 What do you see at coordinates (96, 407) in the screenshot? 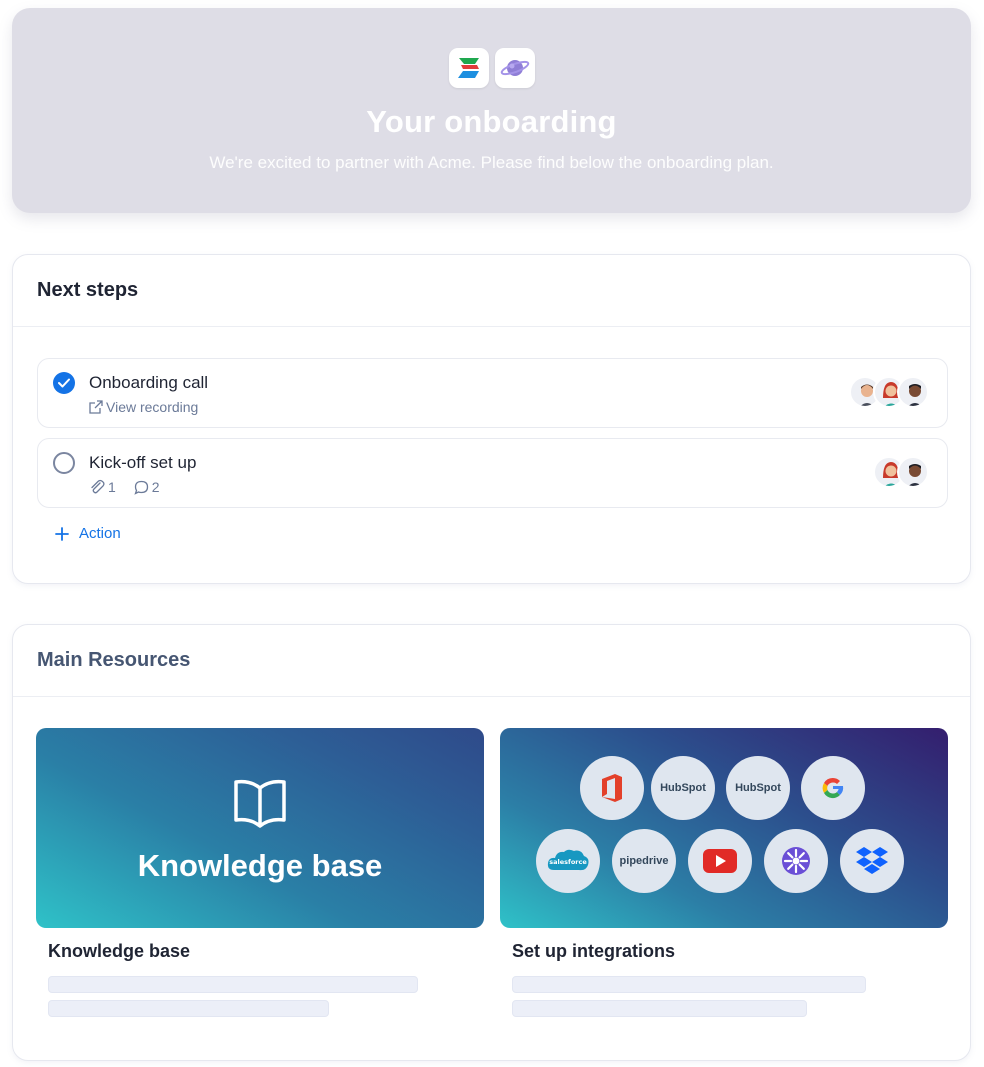
I see `external-link-icon` at bounding box center [96, 407].